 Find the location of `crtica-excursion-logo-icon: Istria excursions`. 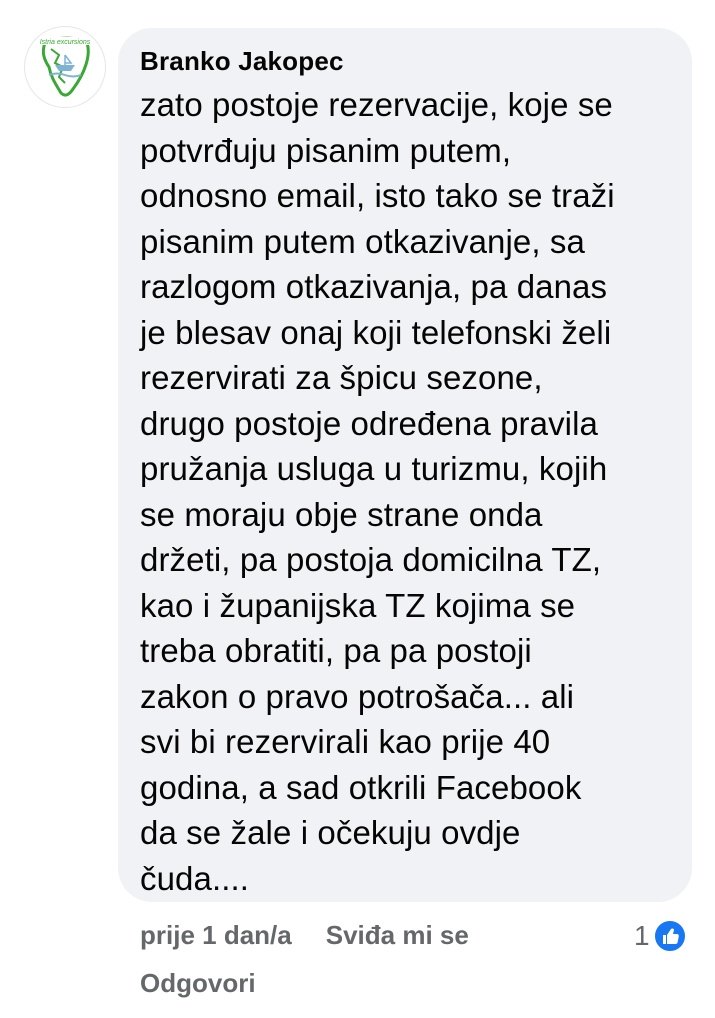

crtica-excursion-logo-icon: Istria excursions is located at coordinates (65, 67).